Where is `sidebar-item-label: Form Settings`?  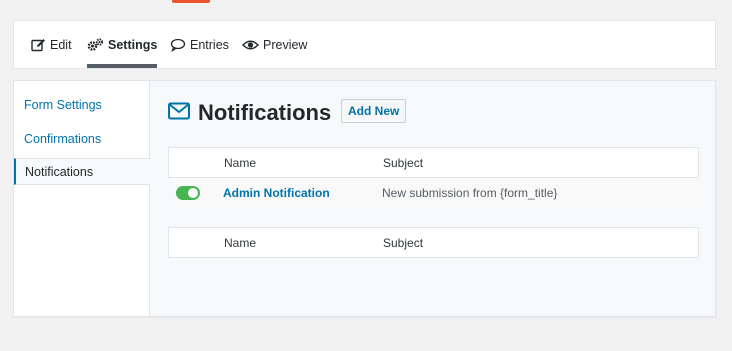
sidebar-item-label: Form Settings is located at coordinates (63, 104).